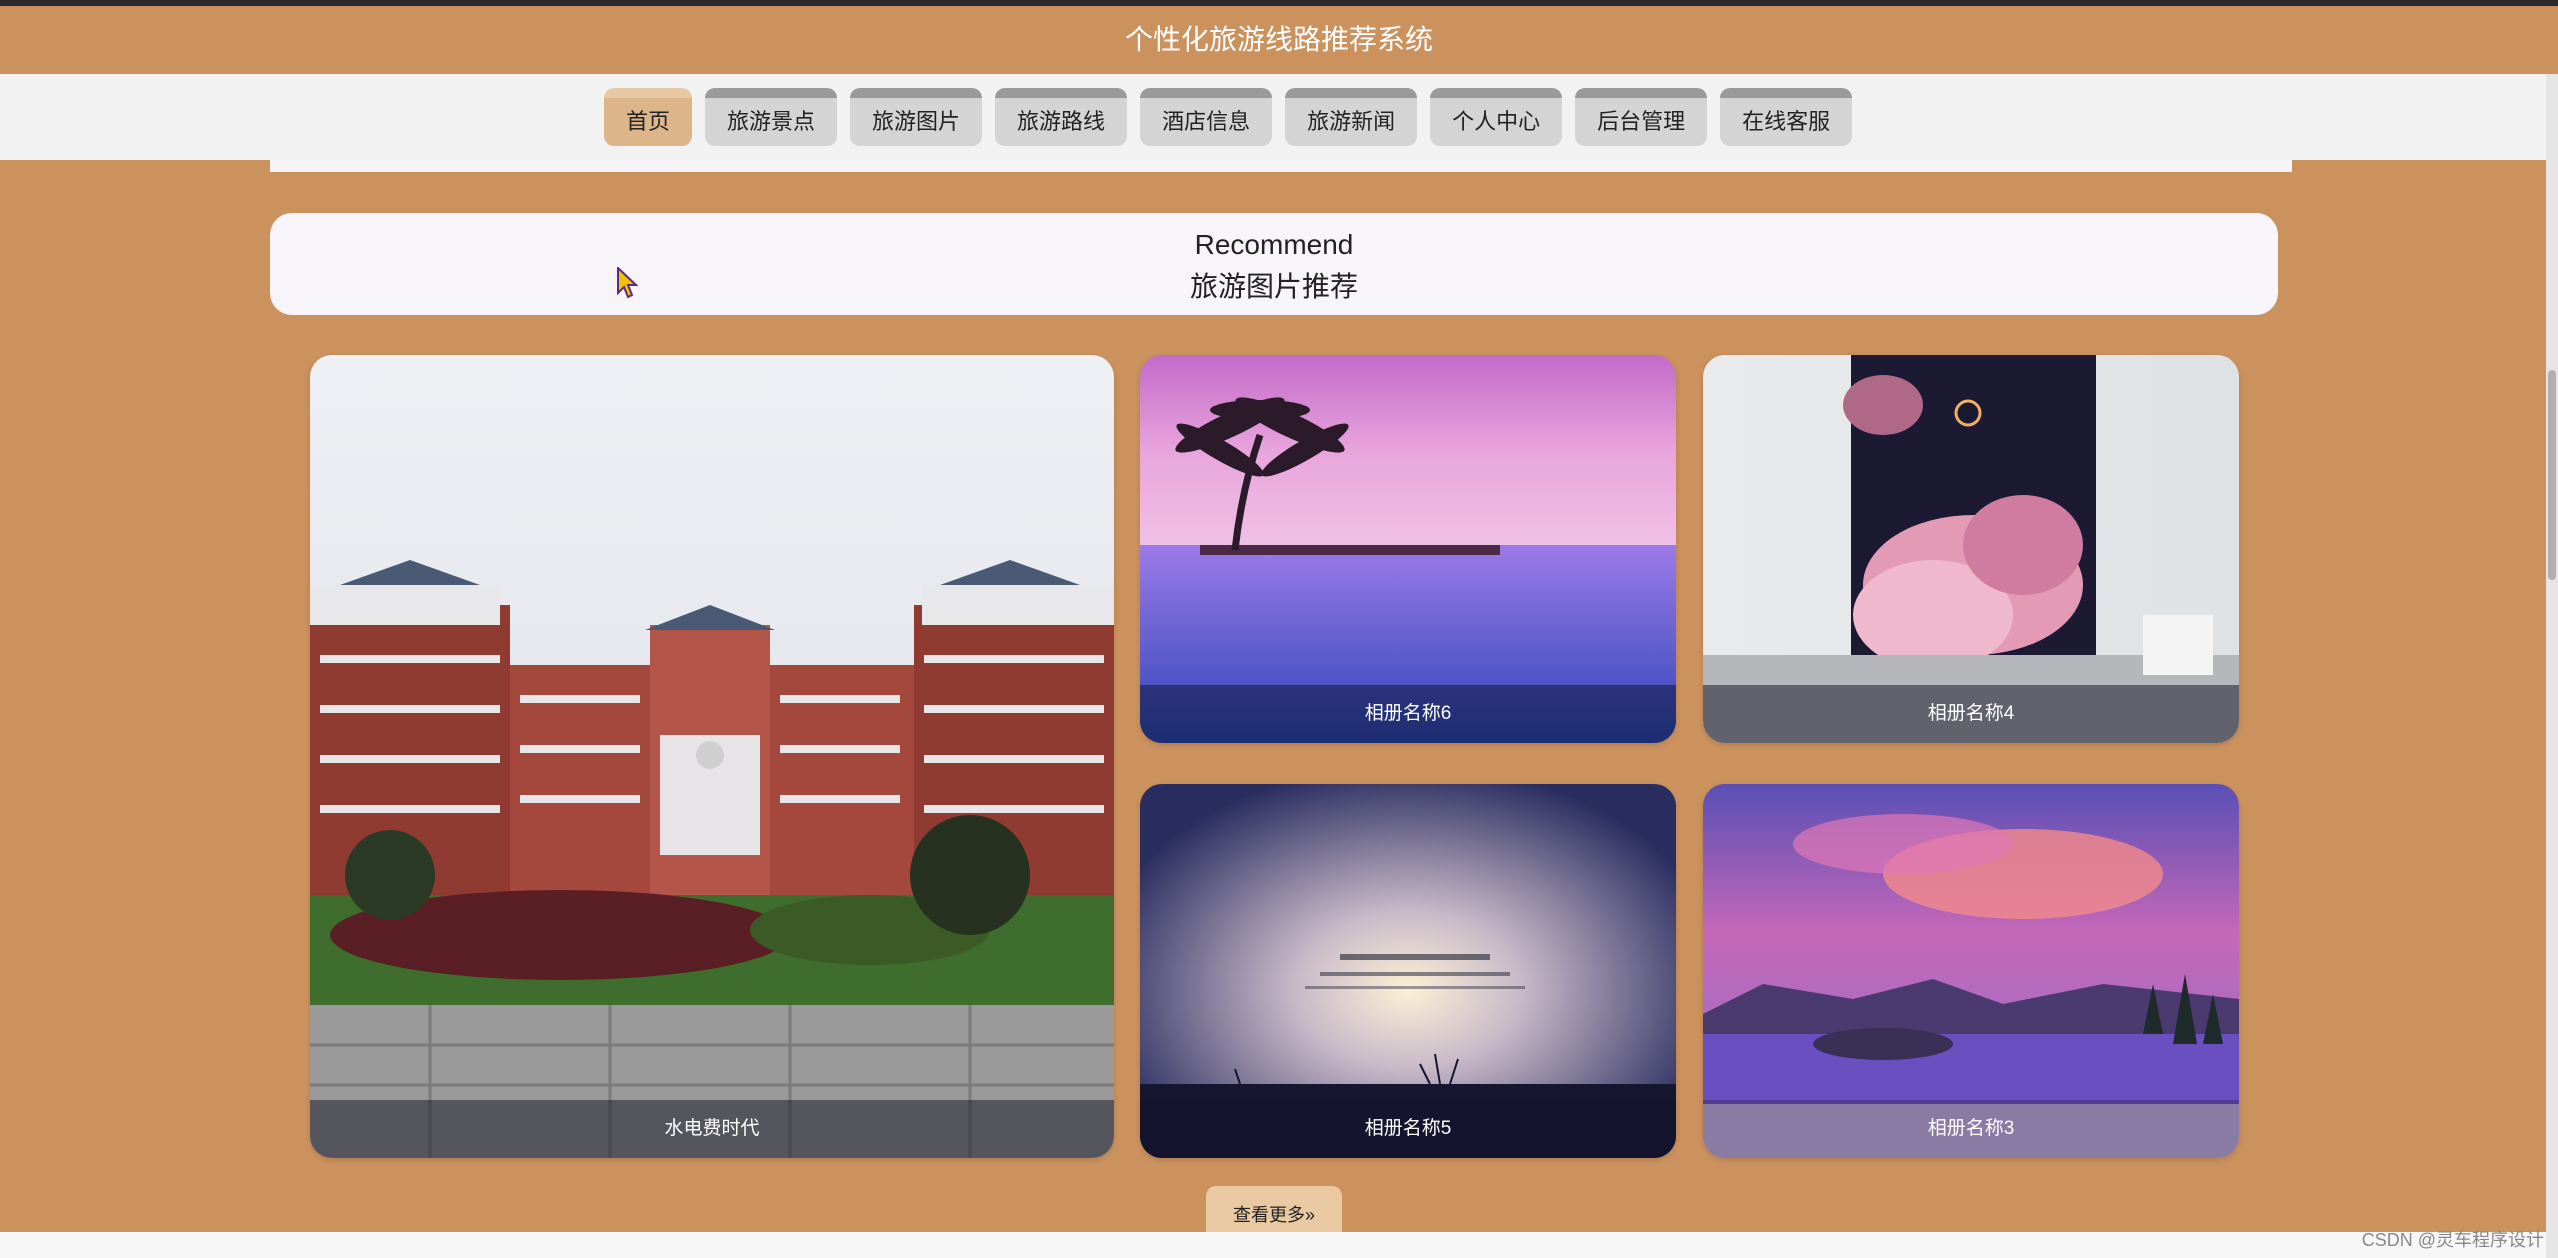 This screenshot has height=1258, width=2558. Describe the element at coordinates (1274, 244) in the screenshot. I see `recommend-title-en: Recommend` at that location.